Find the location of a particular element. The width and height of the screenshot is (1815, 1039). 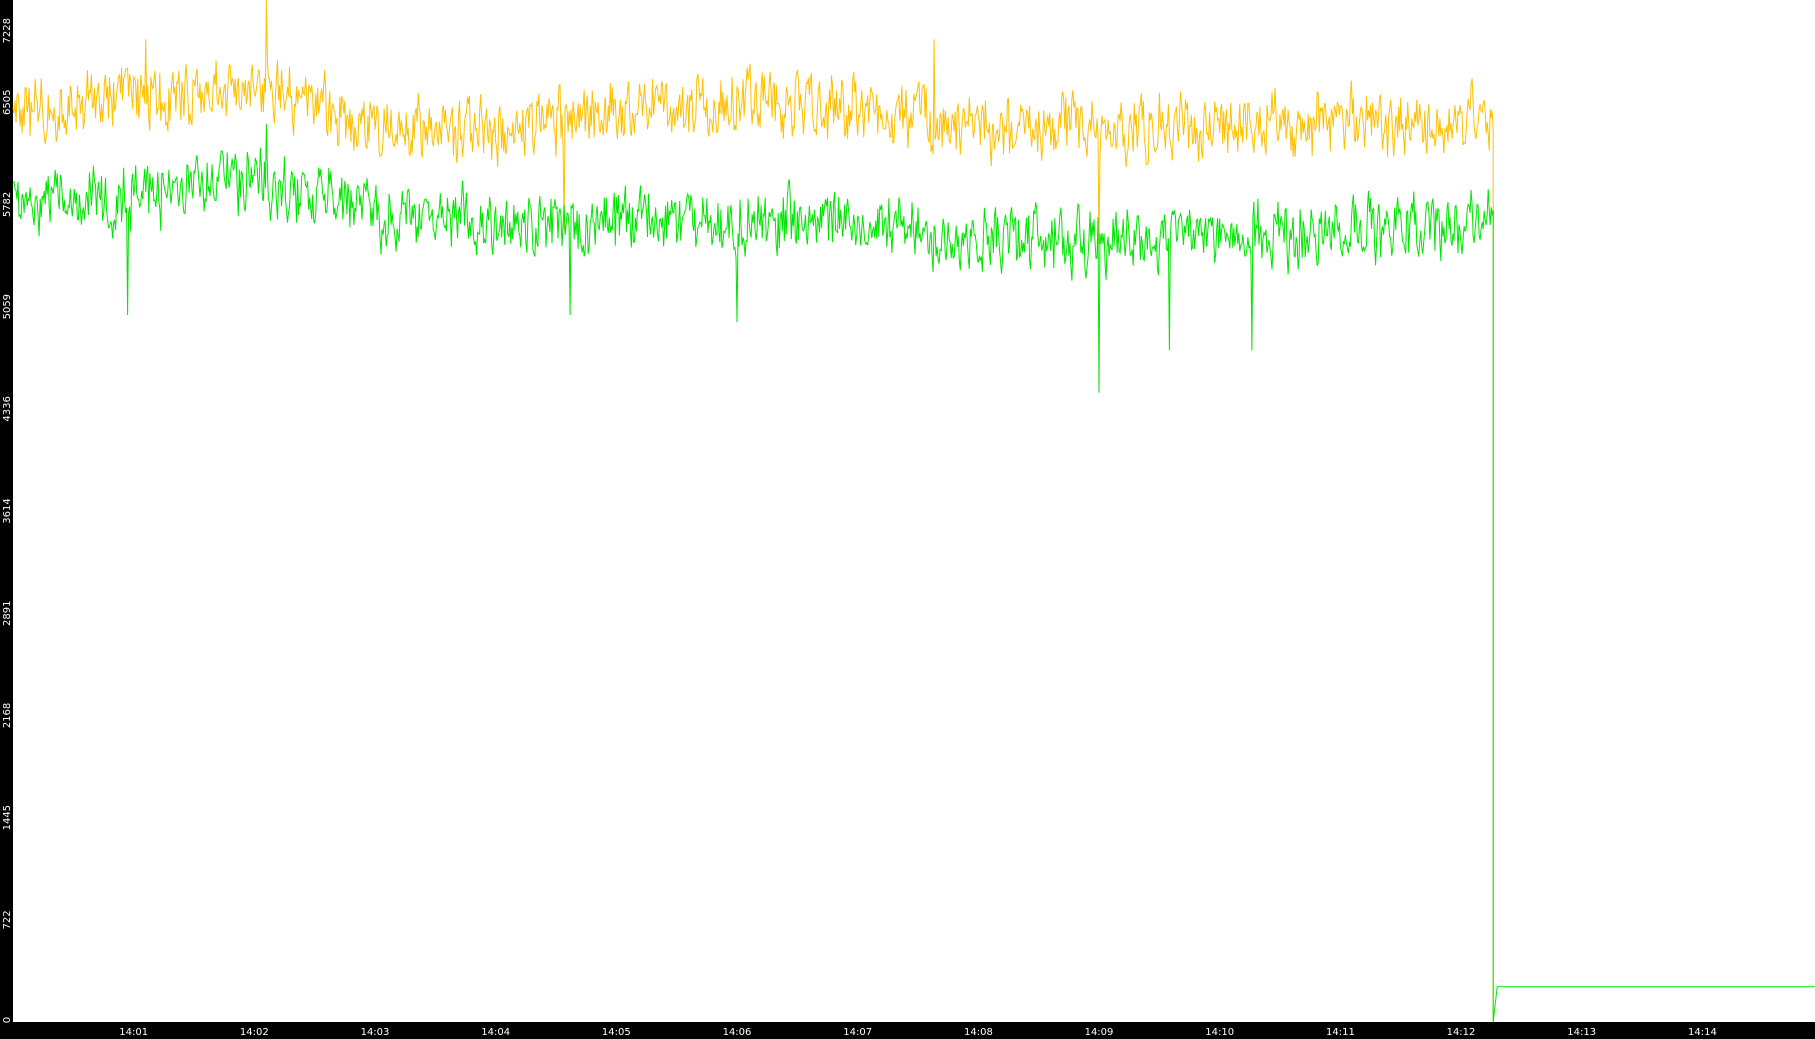

x-axis-band is located at coordinates (907, 1030).